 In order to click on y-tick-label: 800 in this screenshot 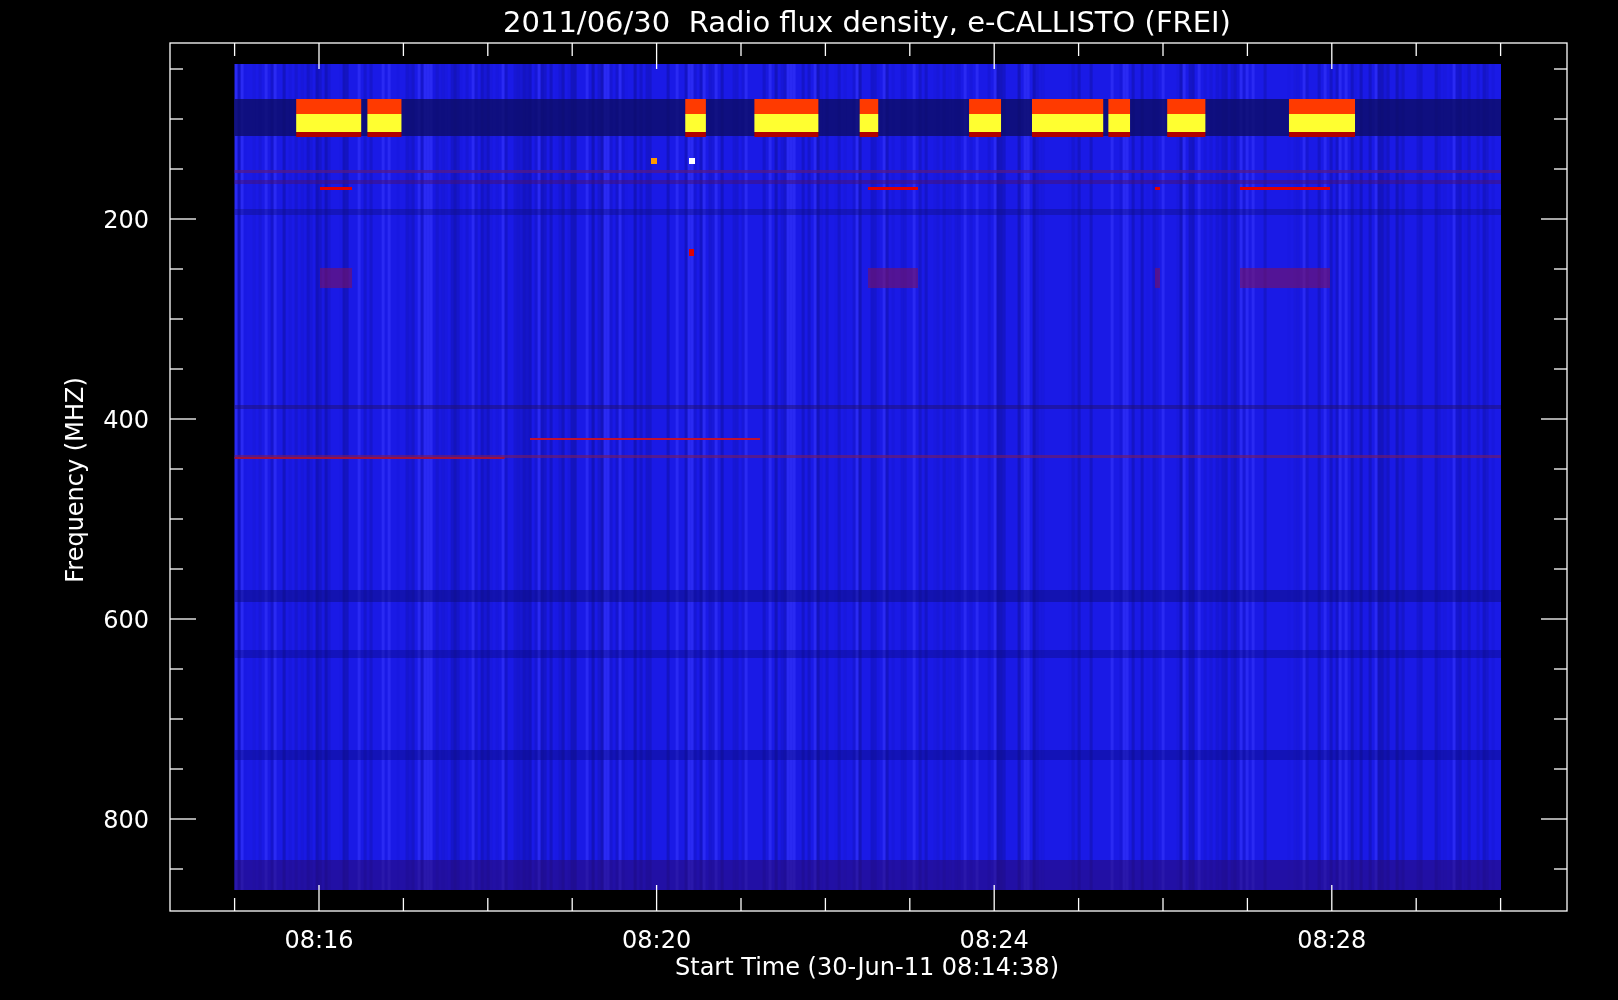, I will do `click(126, 820)`.